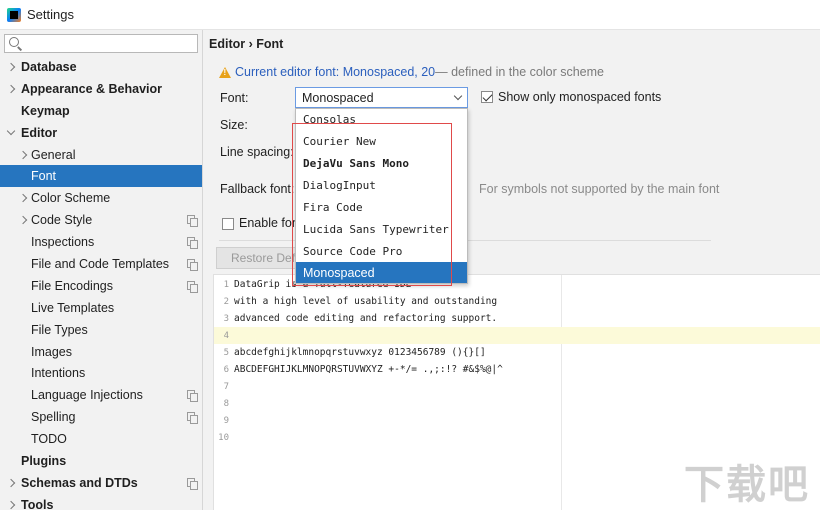 This screenshot has height=510, width=820. I want to click on sidebar-item-label: File Types, so click(59, 329).